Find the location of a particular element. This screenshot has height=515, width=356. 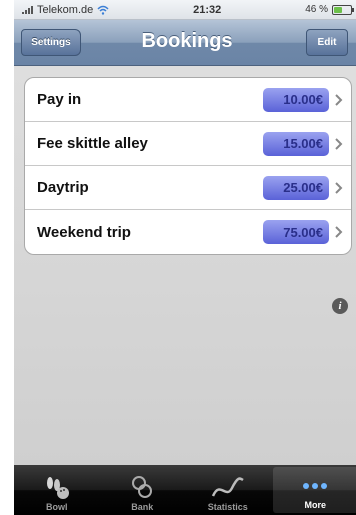

more-dots-icon is located at coordinates (315, 486).